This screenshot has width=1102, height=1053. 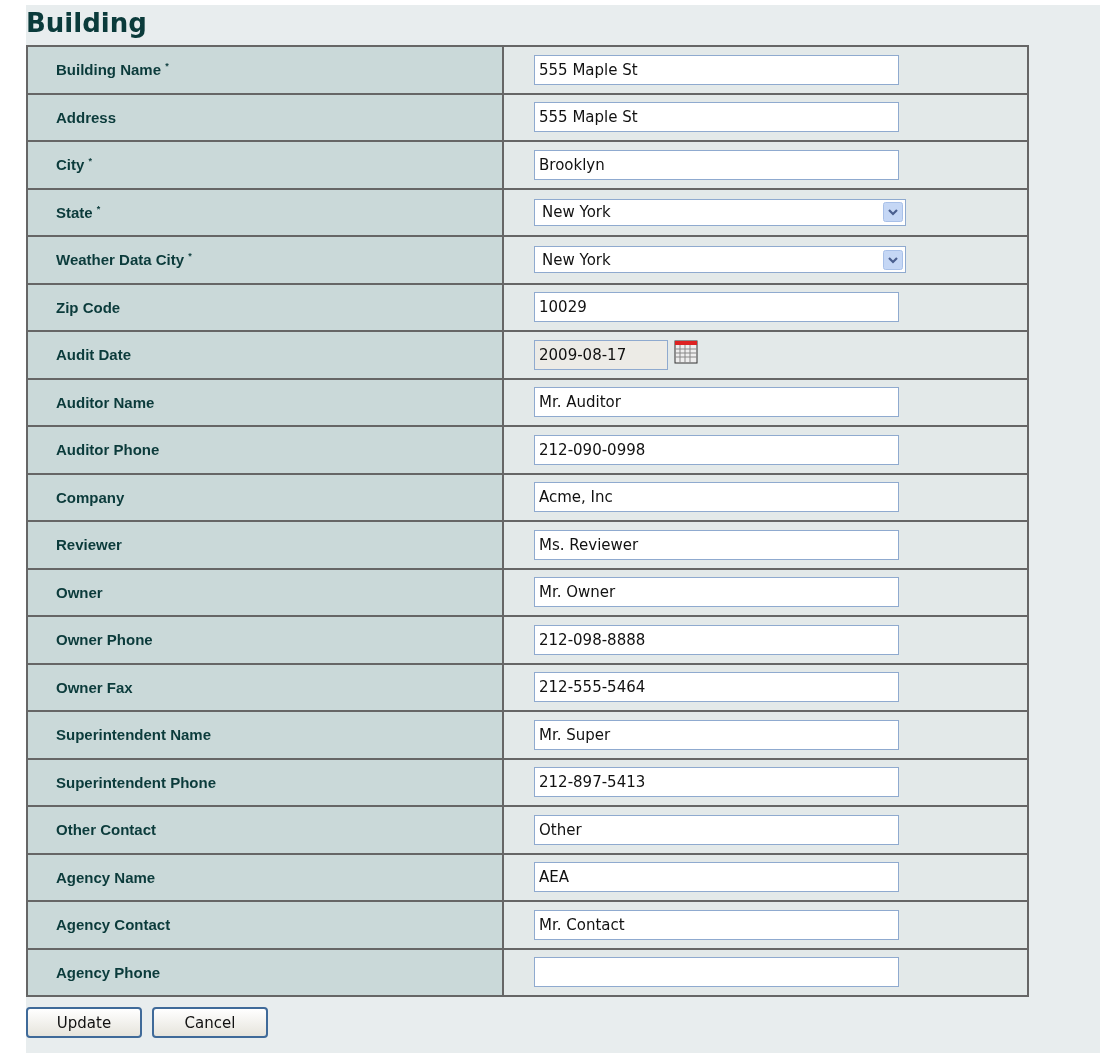 I want to click on field-label: Building Name $^{*}$, so click(x=112, y=70).